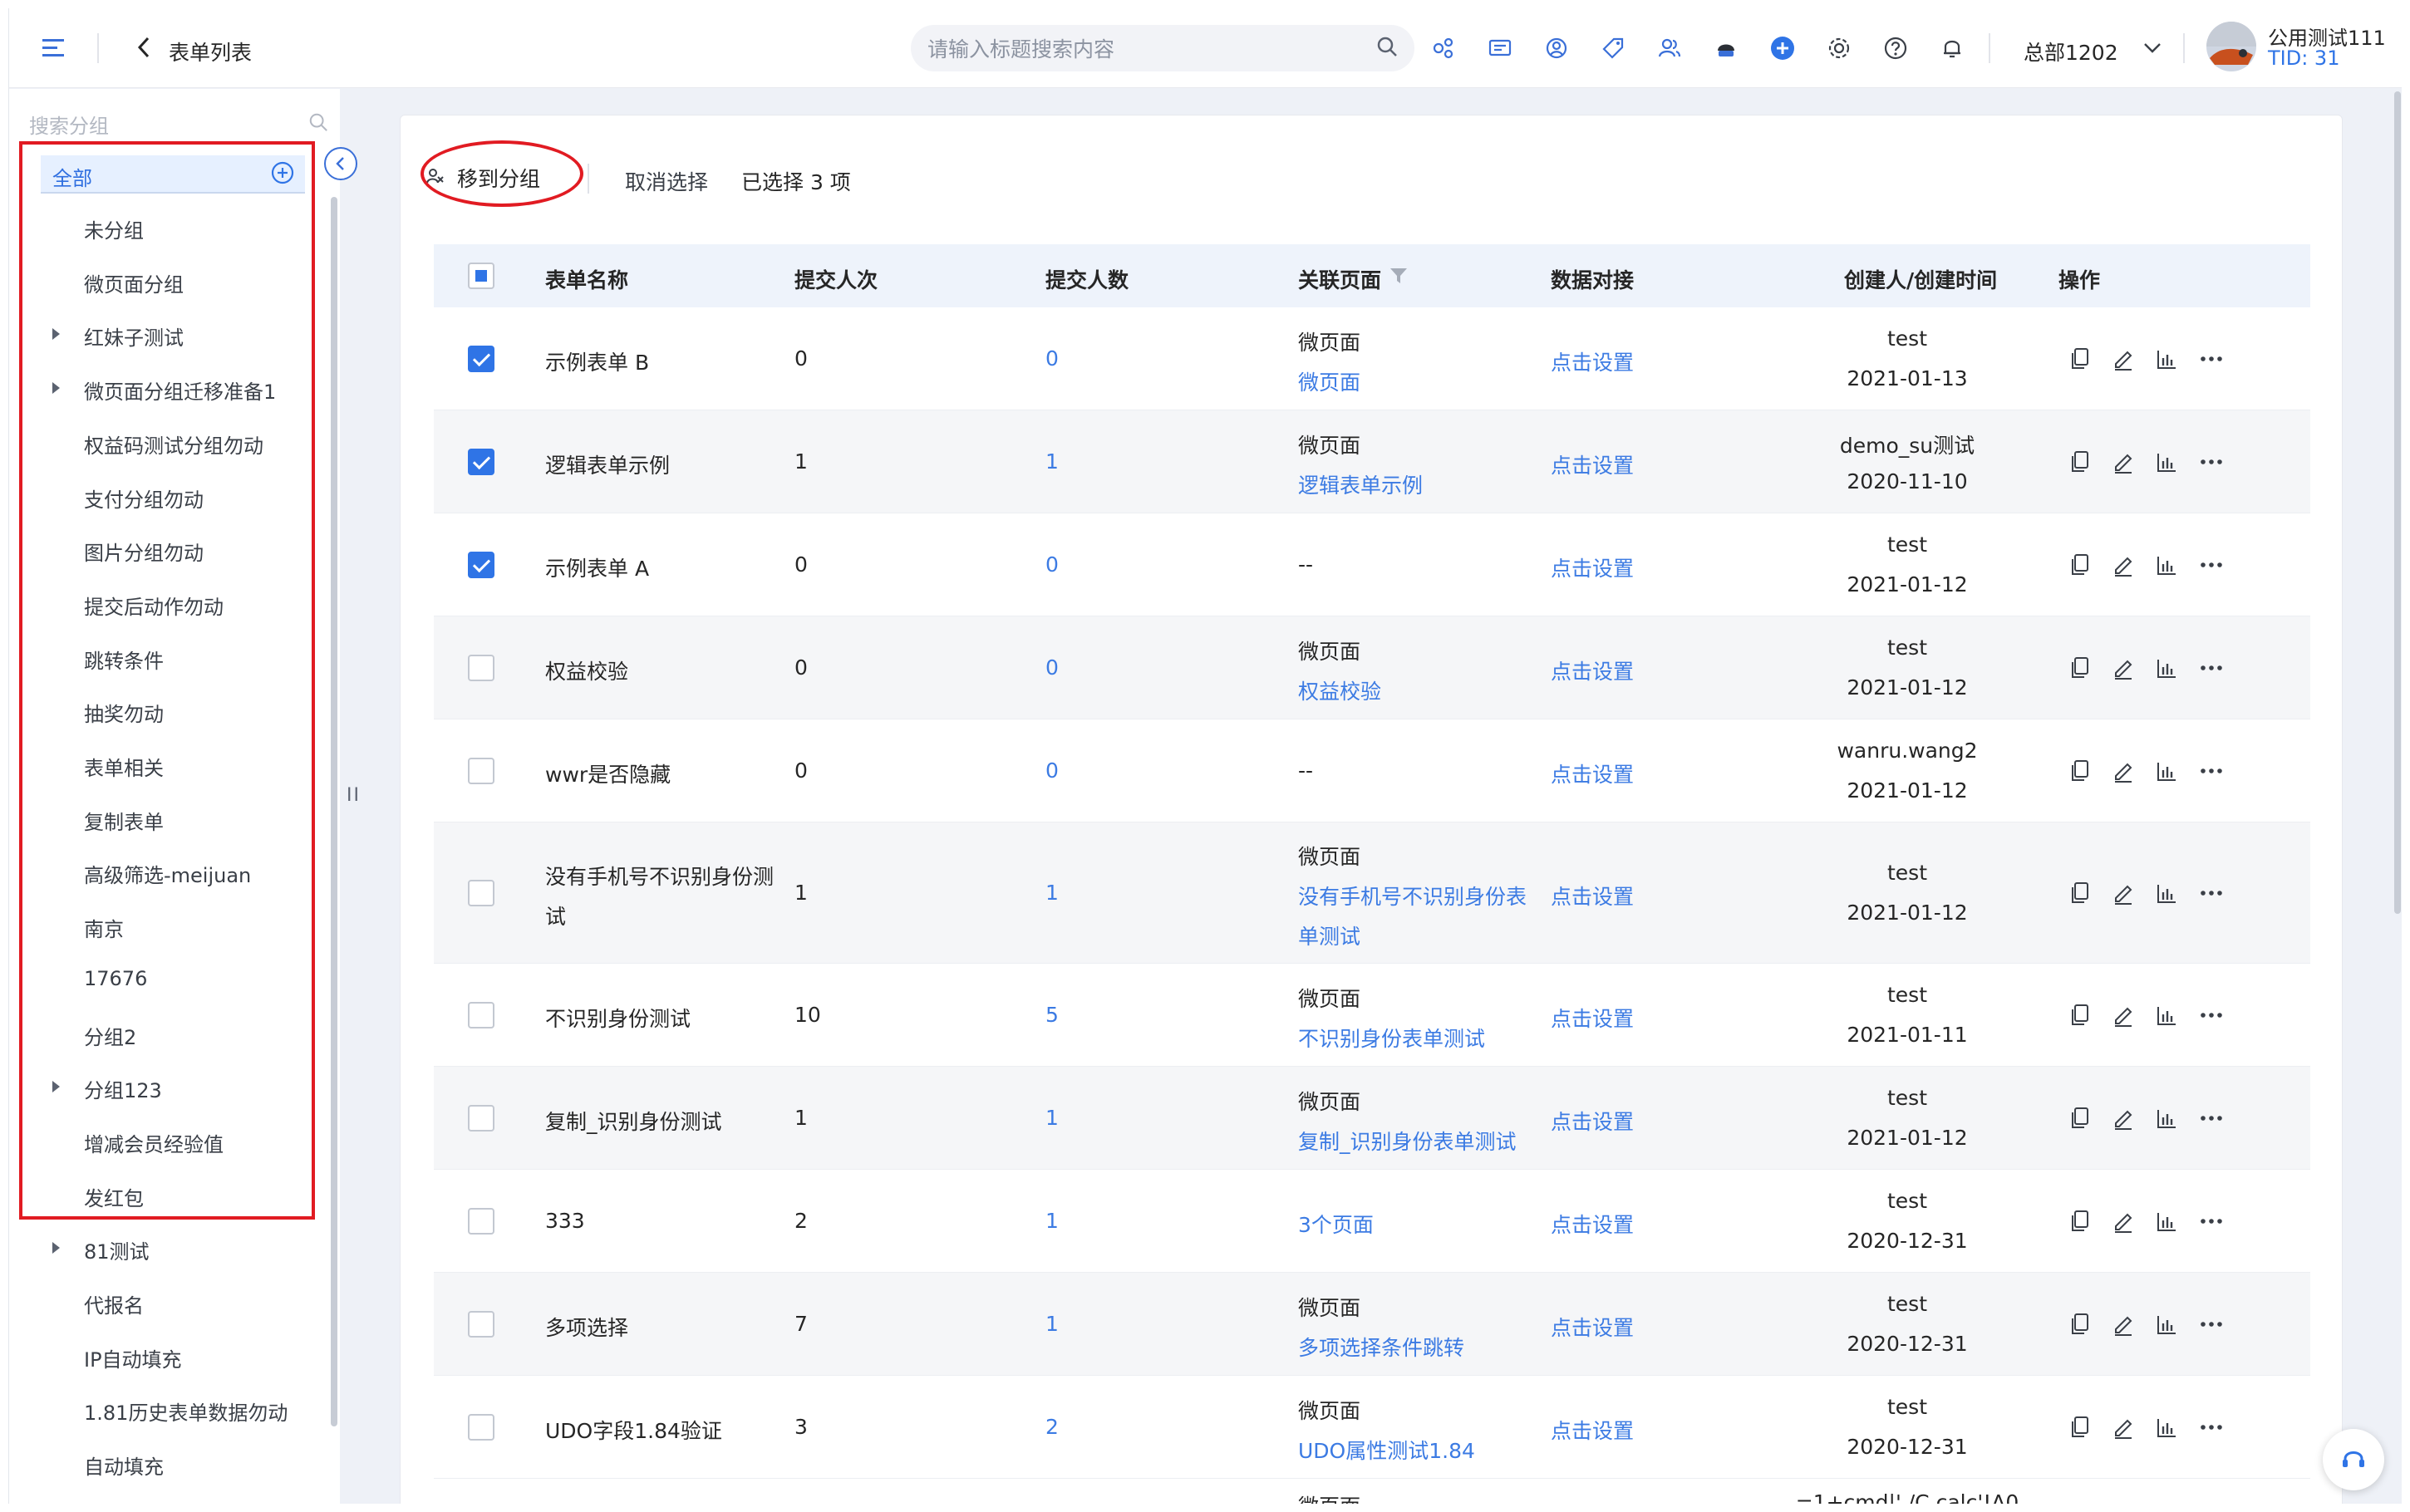  I want to click on related-page-link: 3个页面, so click(1336, 1224).